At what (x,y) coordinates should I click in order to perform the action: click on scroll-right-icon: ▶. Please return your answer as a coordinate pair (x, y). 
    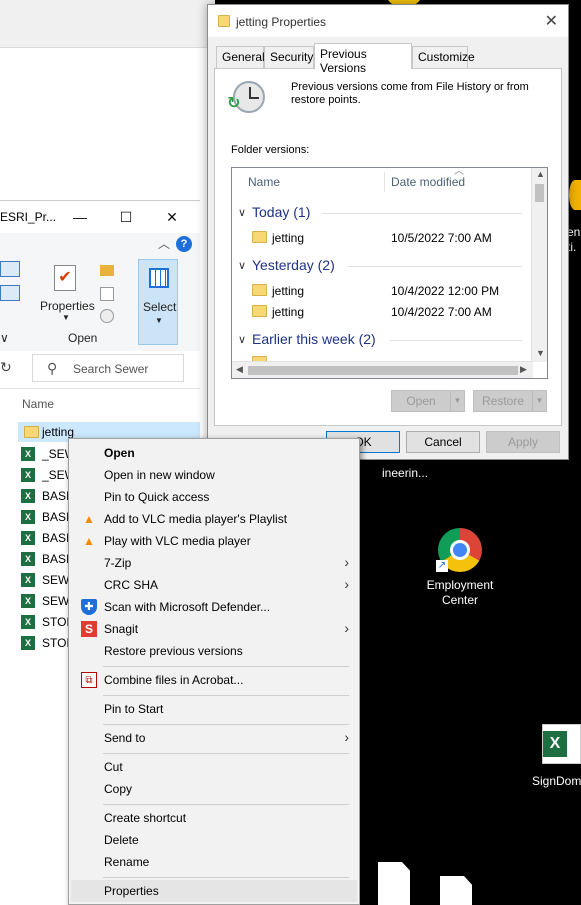
    Looking at the image, I should click on (523, 369).